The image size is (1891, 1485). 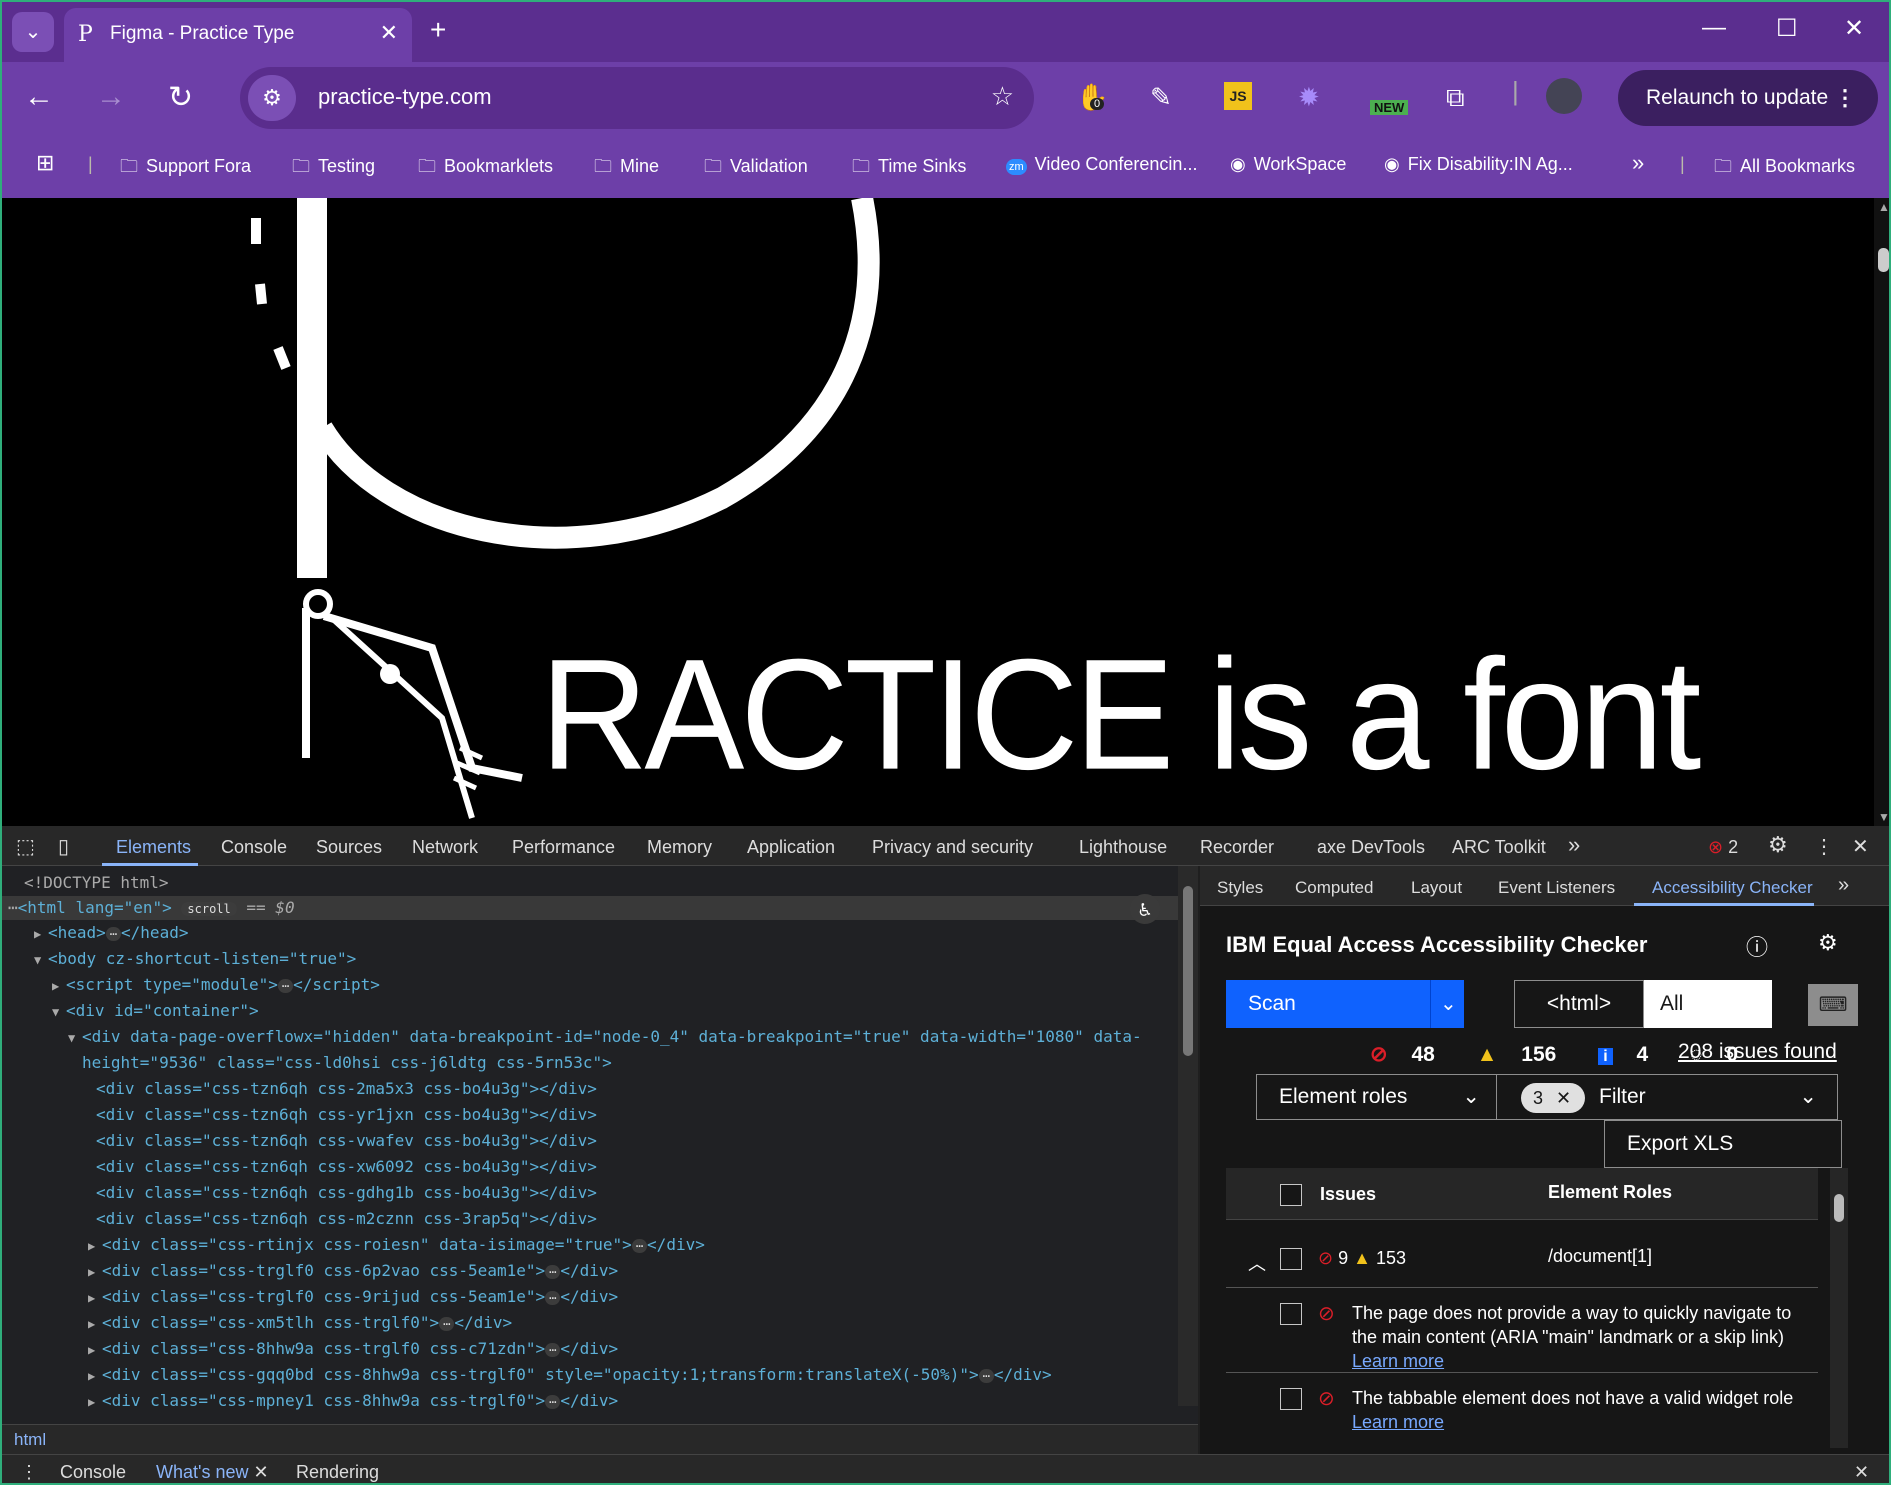 What do you see at coordinates (1748, 98) in the screenshot?
I see `relaunch-button: Relaunch to update ⋮` at bounding box center [1748, 98].